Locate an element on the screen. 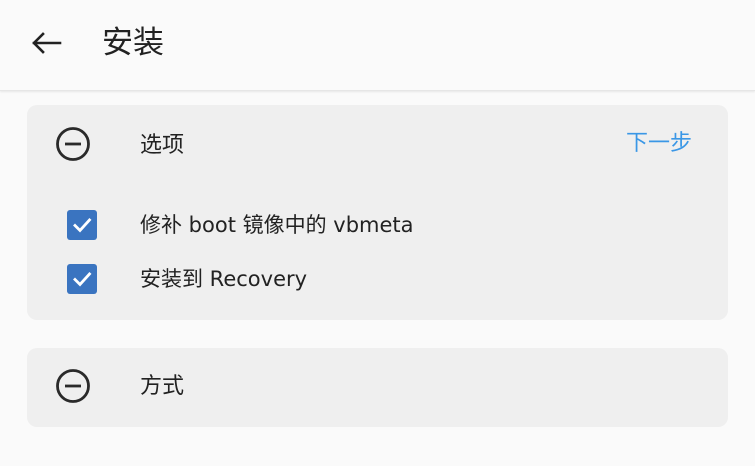 The height and width of the screenshot is (466, 755). back-button is located at coordinates (46, 45).